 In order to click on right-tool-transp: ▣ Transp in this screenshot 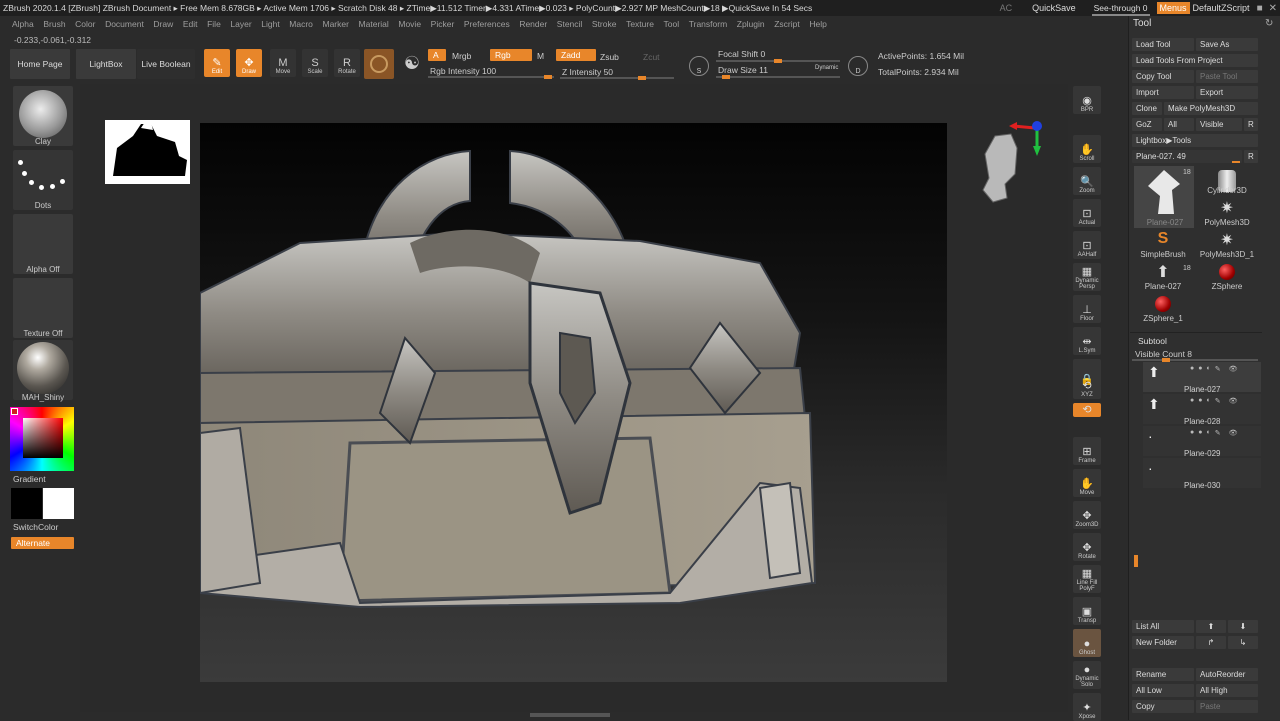, I will do `click(1087, 611)`.